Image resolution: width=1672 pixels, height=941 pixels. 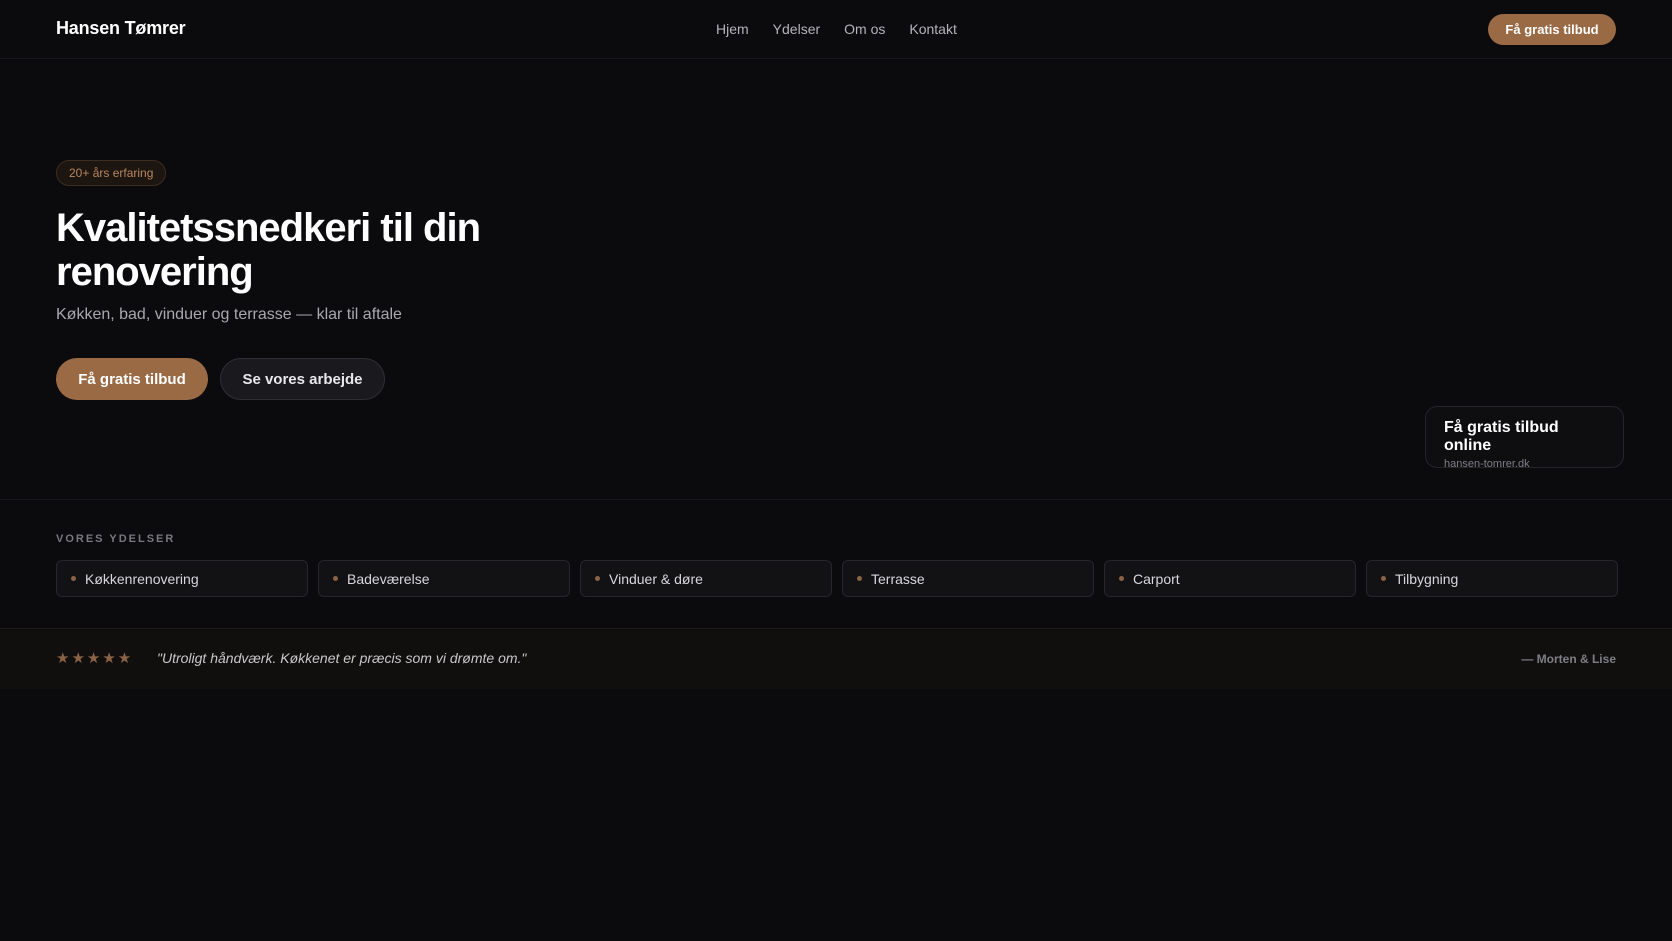 I want to click on get-quote-button: Få gratis tilbud, so click(x=132, y=379).